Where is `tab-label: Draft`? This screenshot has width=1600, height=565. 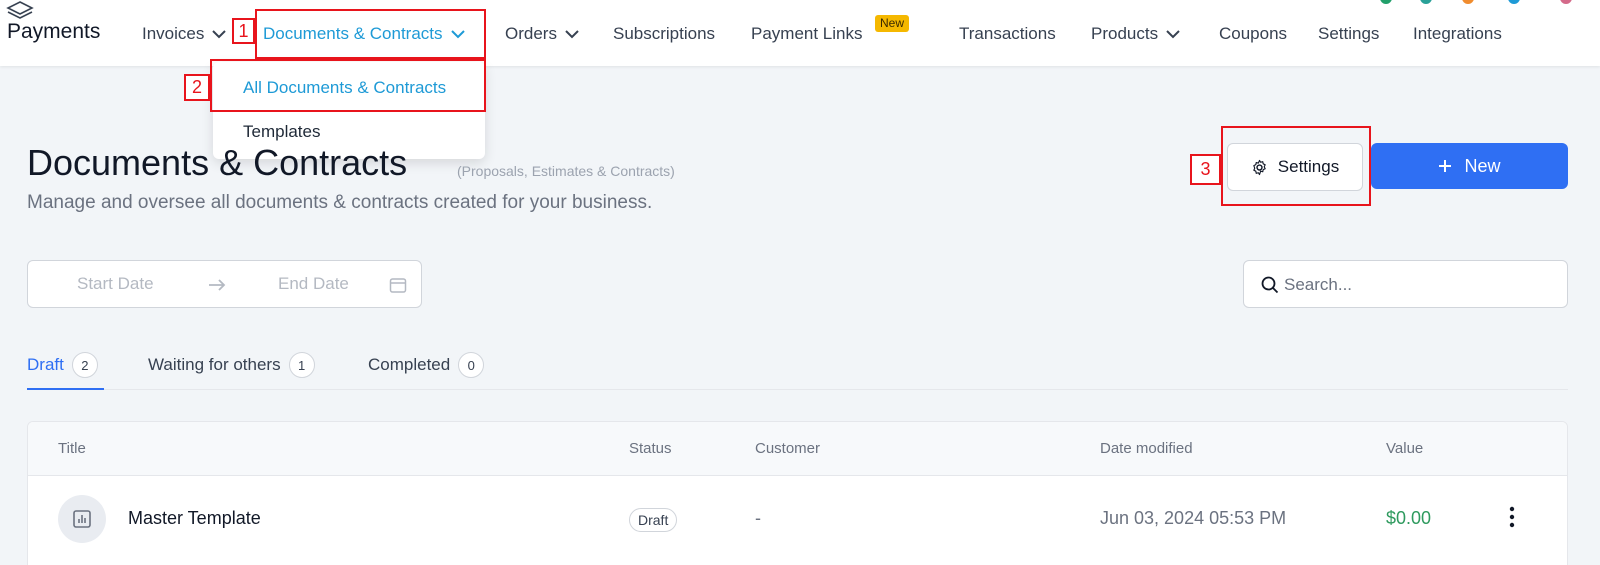 tab-label: Draft is located at coordinates (45, 364).